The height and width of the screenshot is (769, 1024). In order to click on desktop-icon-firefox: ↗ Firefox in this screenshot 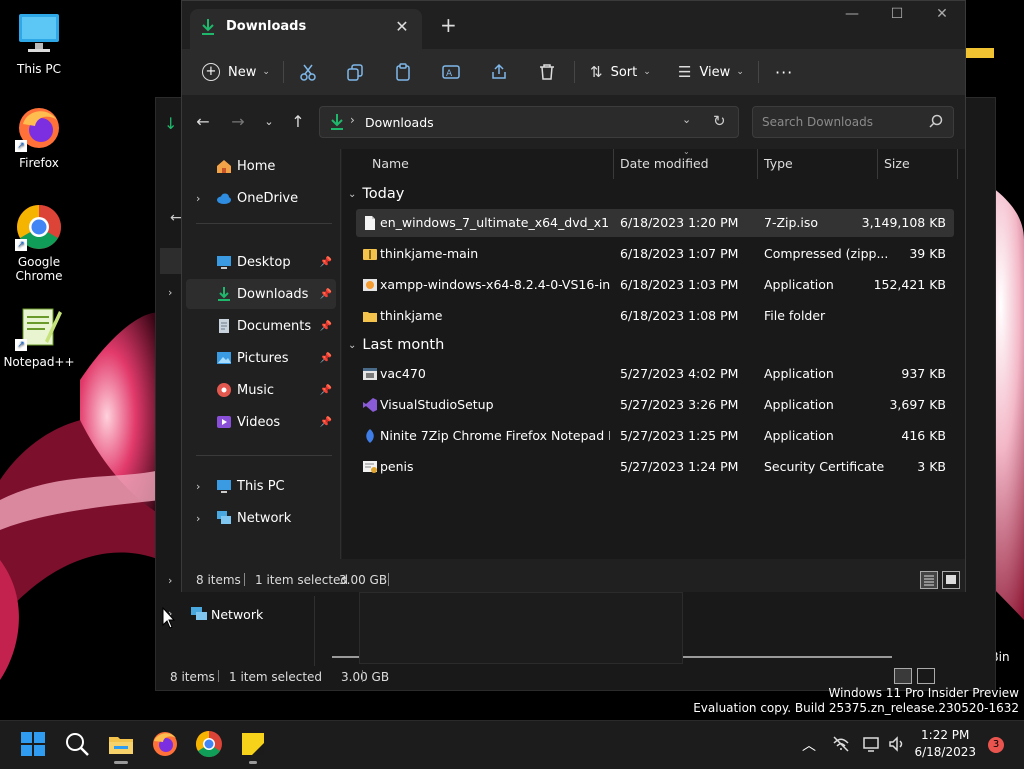, I will do `click(39, 137)`.